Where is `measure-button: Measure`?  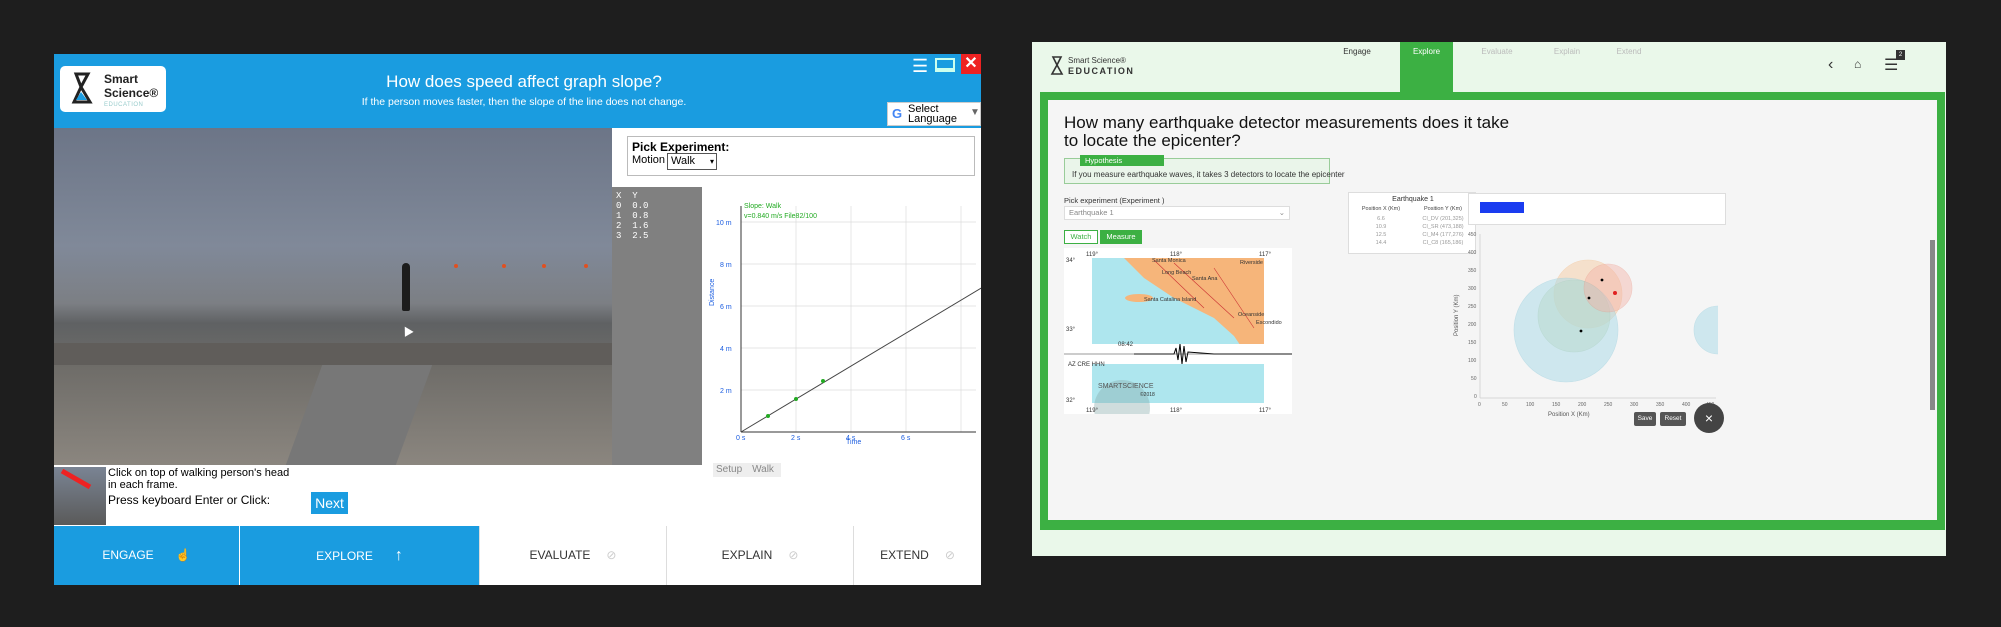
measure-button: Measure is located at coordinates (1121, 237).